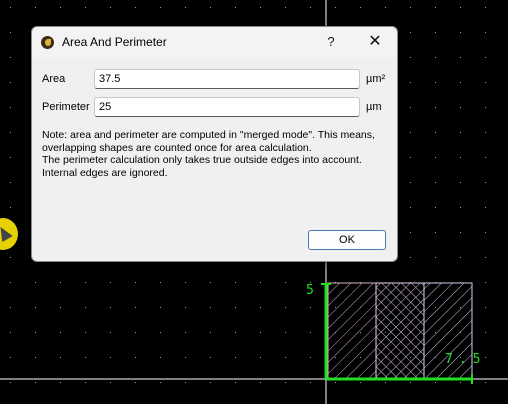  What do you see at coordinates (310, 290) in the screenshot?
I see `height-dimension-label: 5` at bounding box center [310, 290].